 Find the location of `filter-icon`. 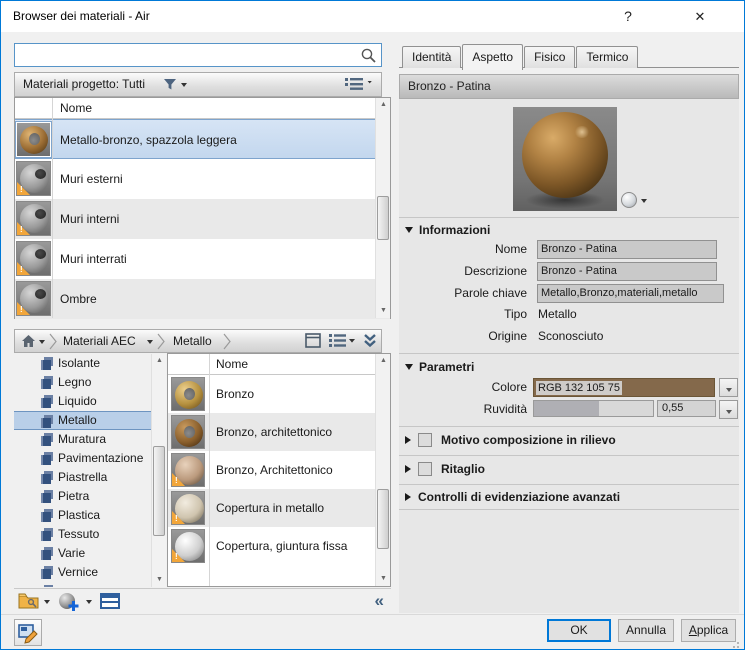

filter-icon is located at coordinates (170, 84).